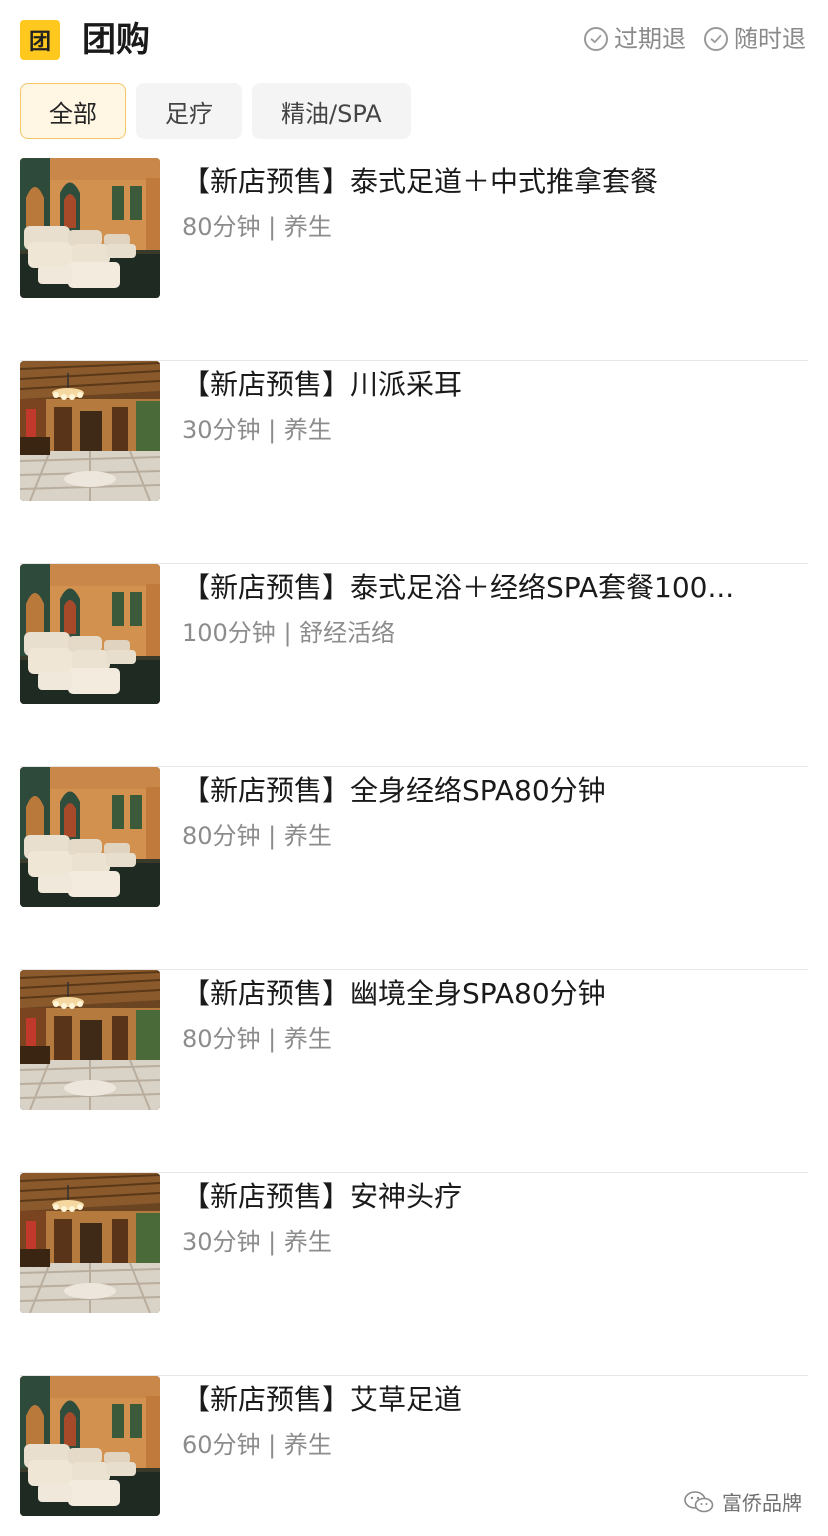 The image size is (828, 1536). What do you see at coordinates (414, 40) in the screenshot?
I see `header: 团 团购 过期退 随时退` at bounding box center [414, 40].